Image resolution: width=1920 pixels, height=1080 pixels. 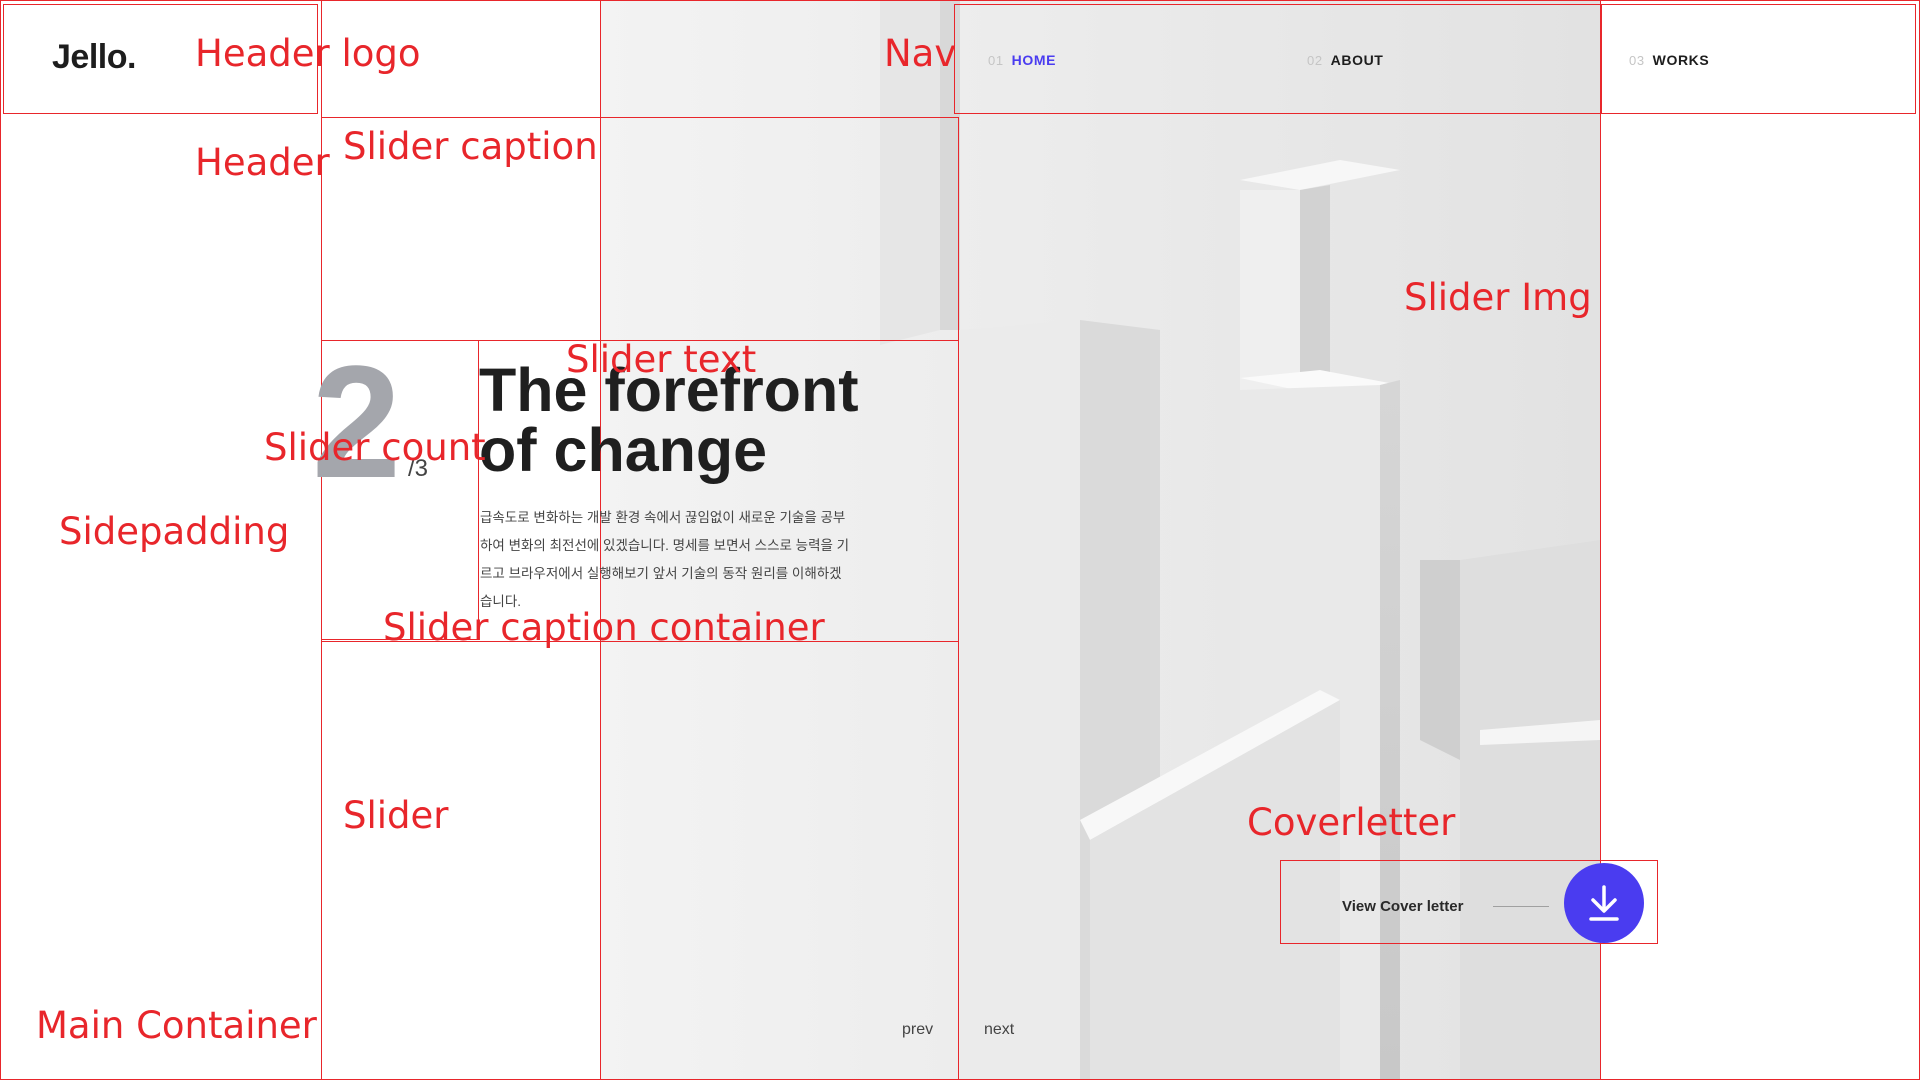 What do you see at coordinates (1498, 297) in the screenshot?
I see `annotation-slider-img: Slider Img` at bounding box center [1498, 297].